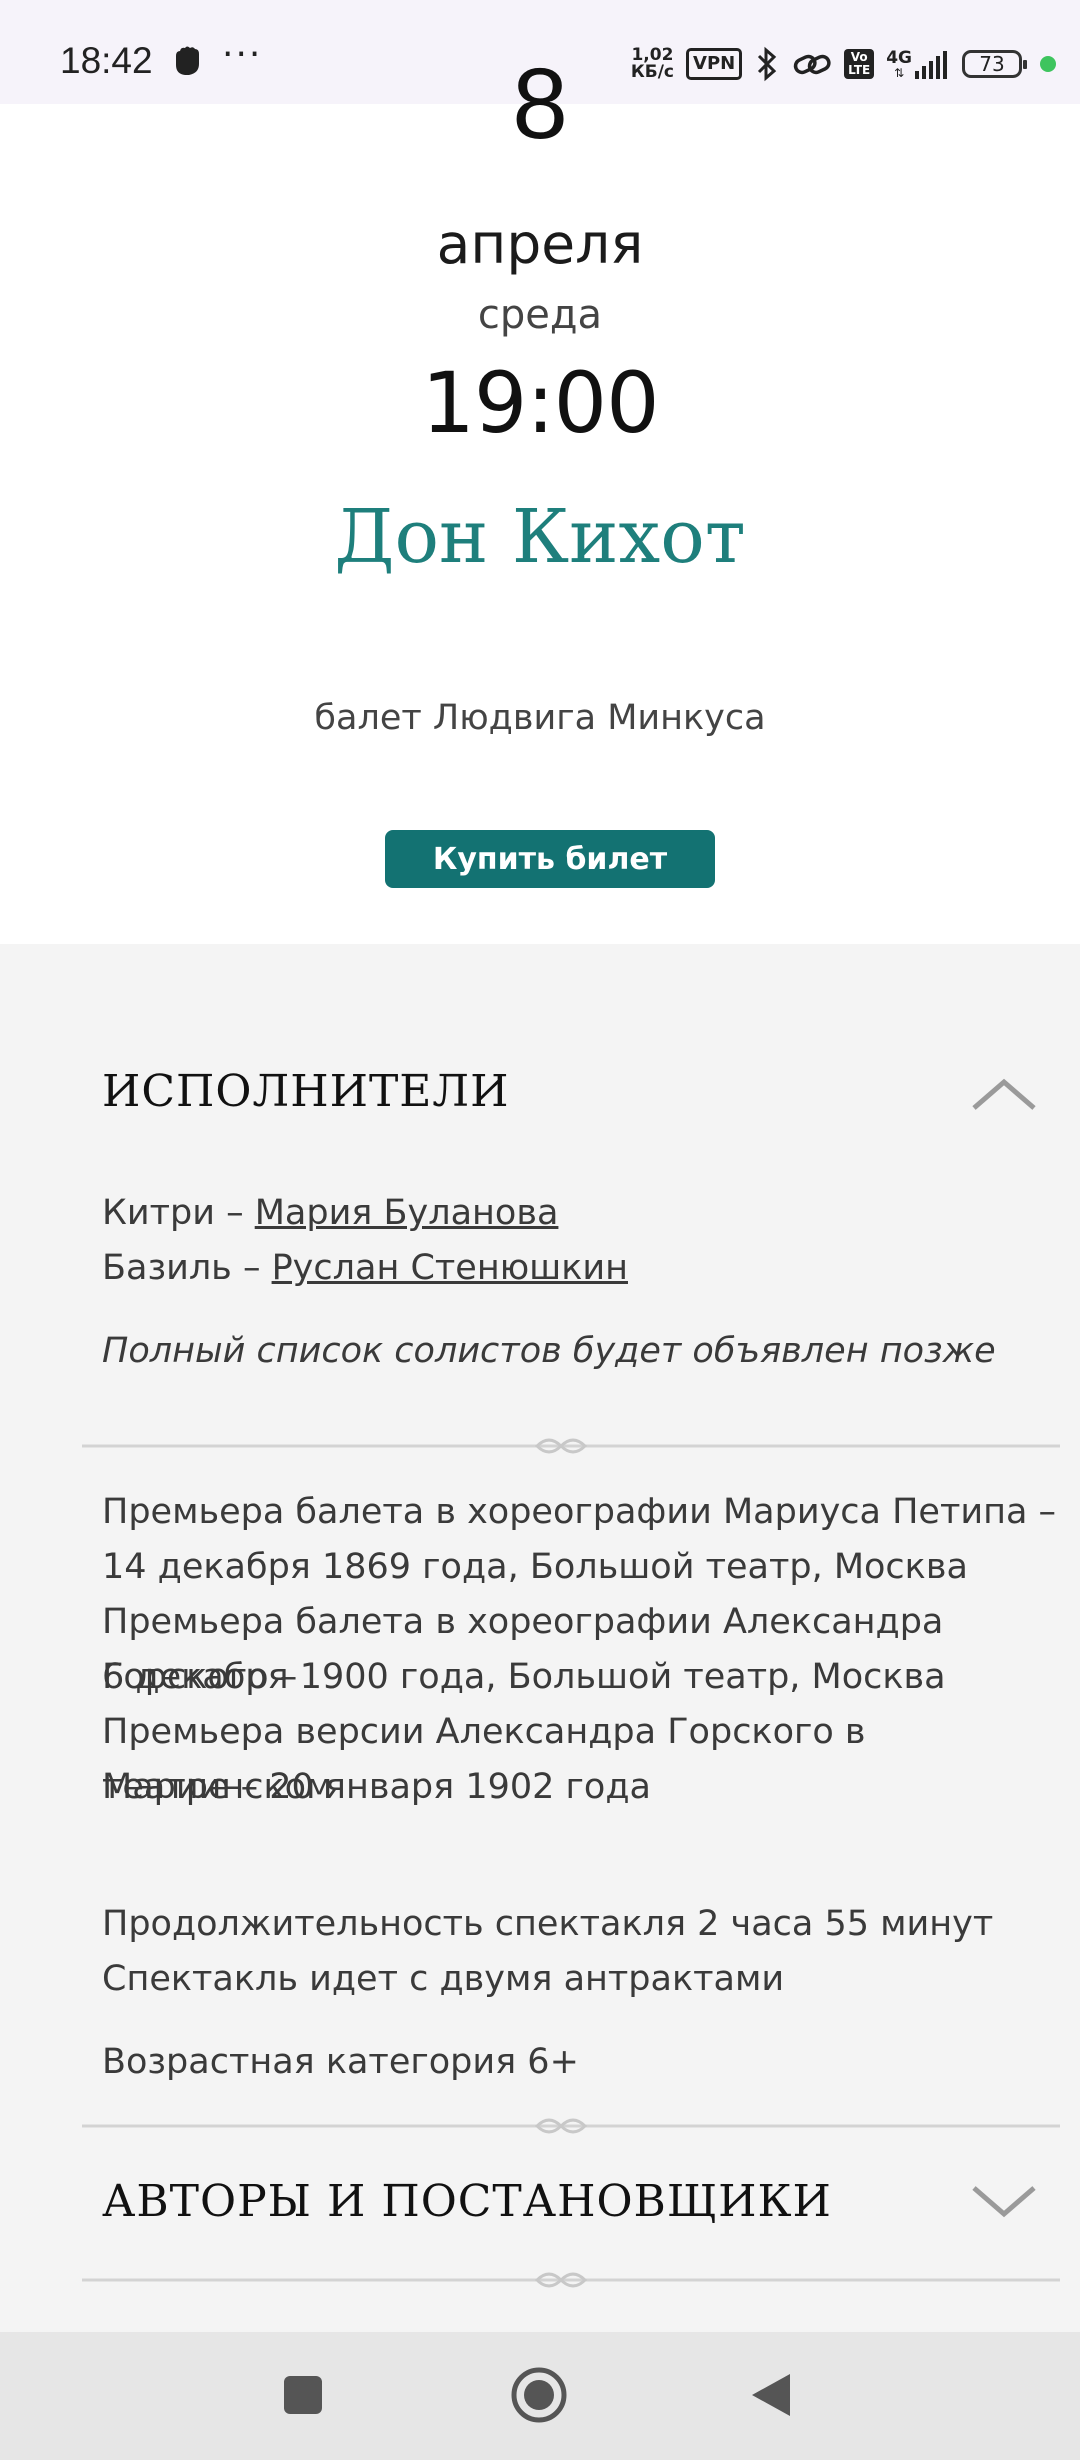 This screenshot has width=1080, height=2460. I want to click on authors-heading: АВТОРЫ И ПОСТАНОВЩИКИ, so click(467, 2201).